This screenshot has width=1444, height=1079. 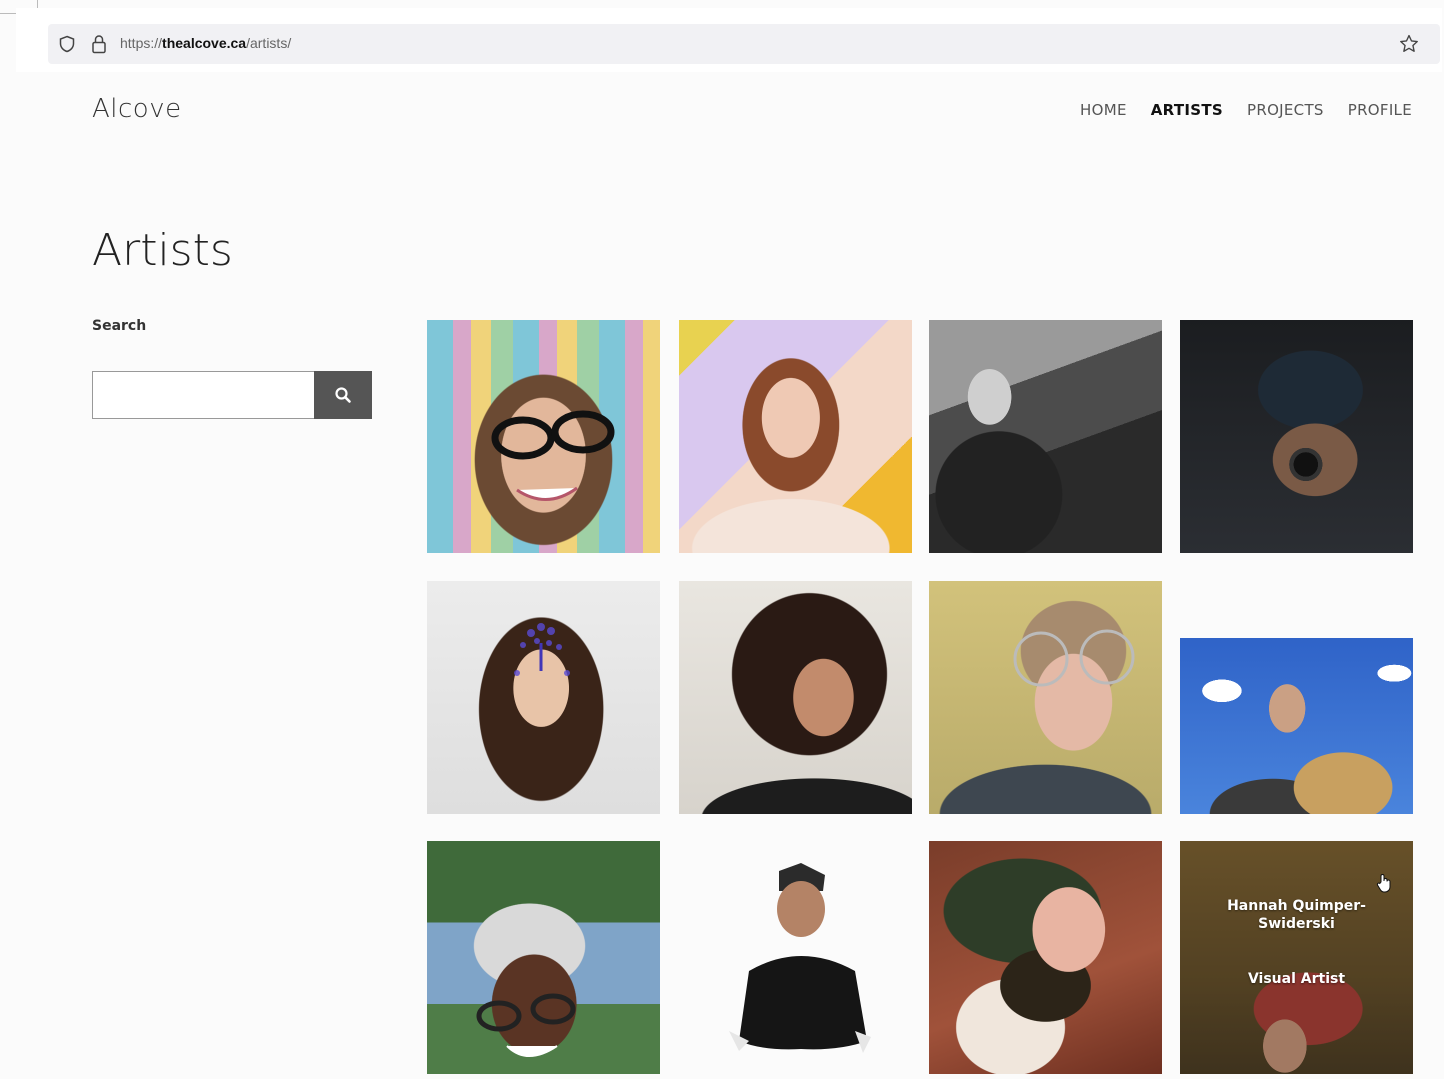 I want to click on search-label: Search, so click(x=119, y=326).